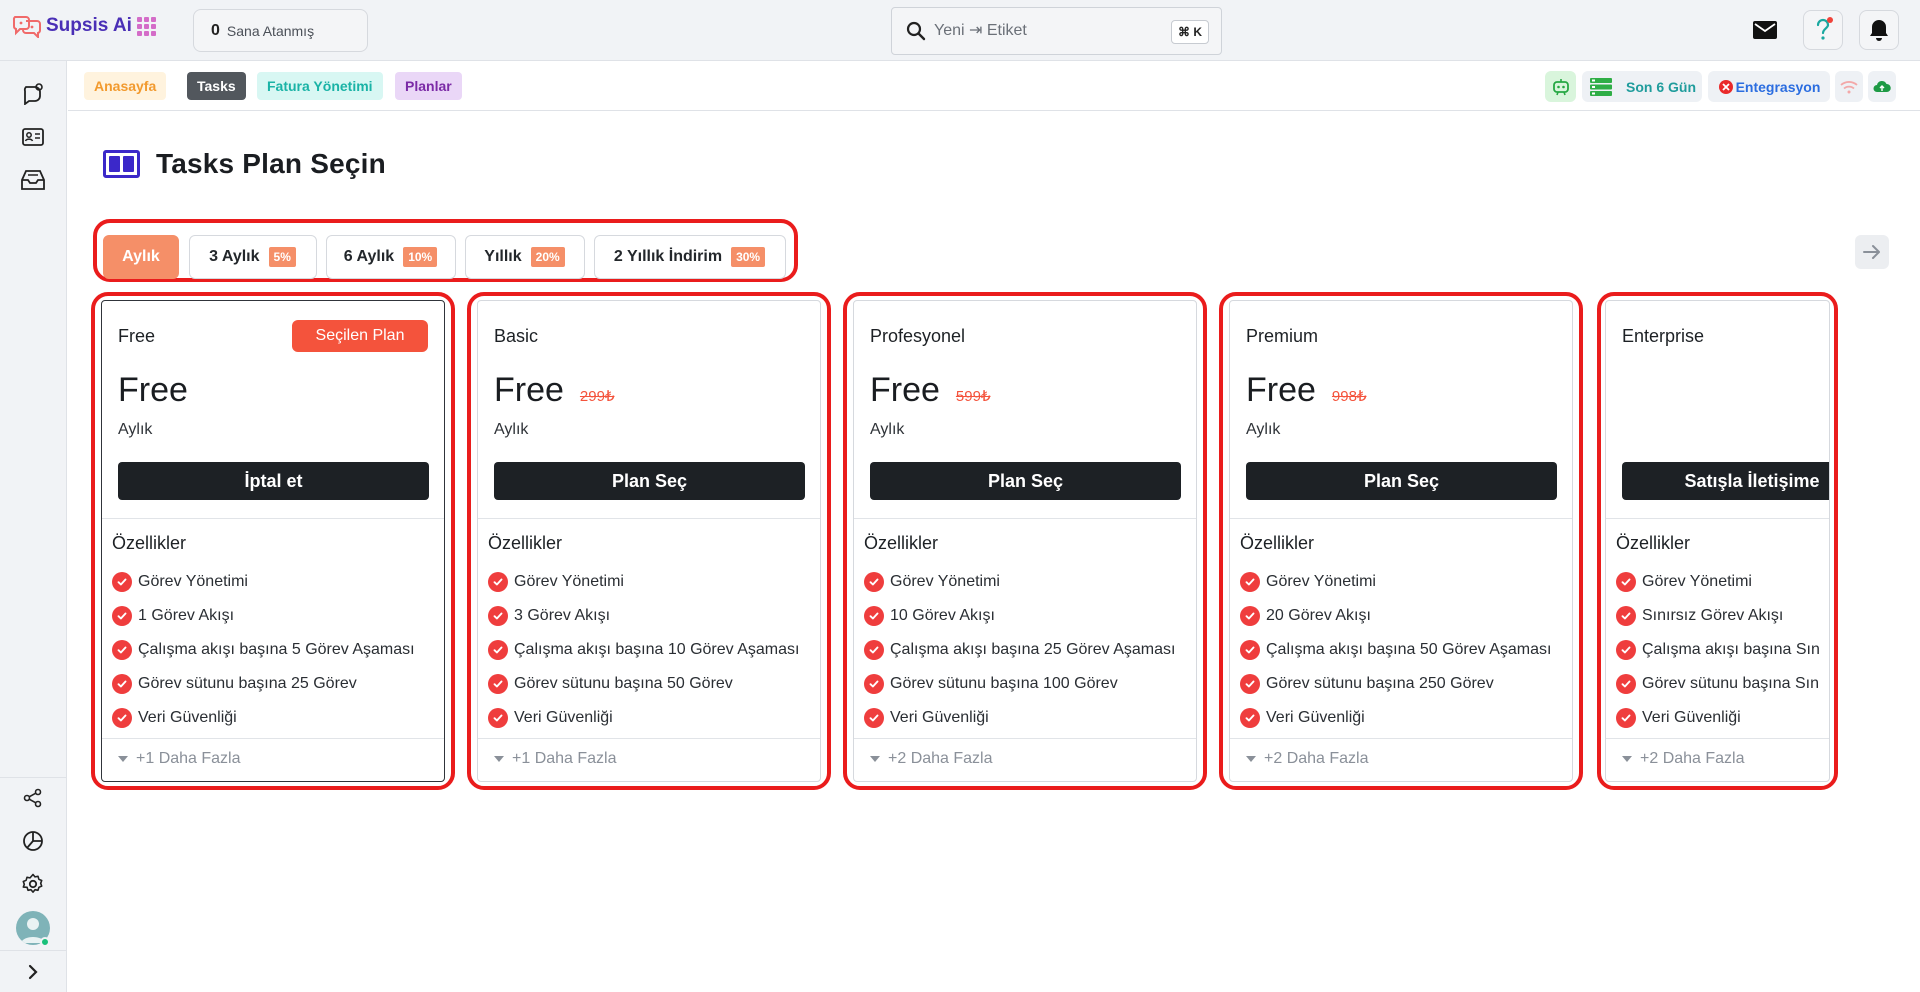 This screenshot has width=1920, height=992. What do you see at coordinates (1769, 86) in the screenshot?
I see `integration-status-button: Entegrasyon` at bounding box center [1769, 86].